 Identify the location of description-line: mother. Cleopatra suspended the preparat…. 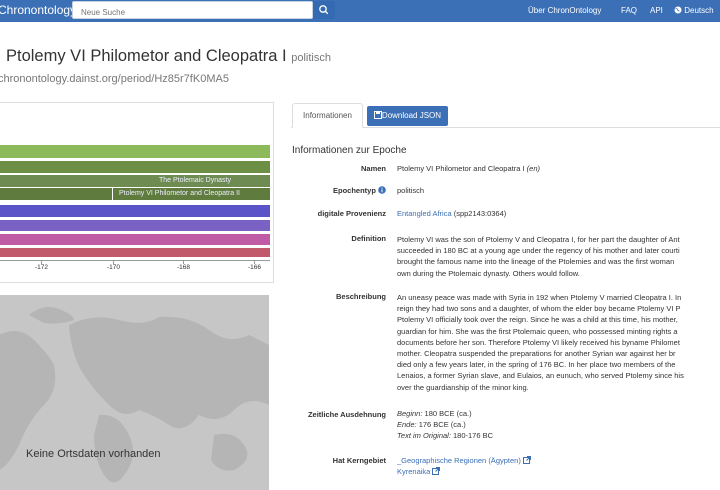
(536, 354).